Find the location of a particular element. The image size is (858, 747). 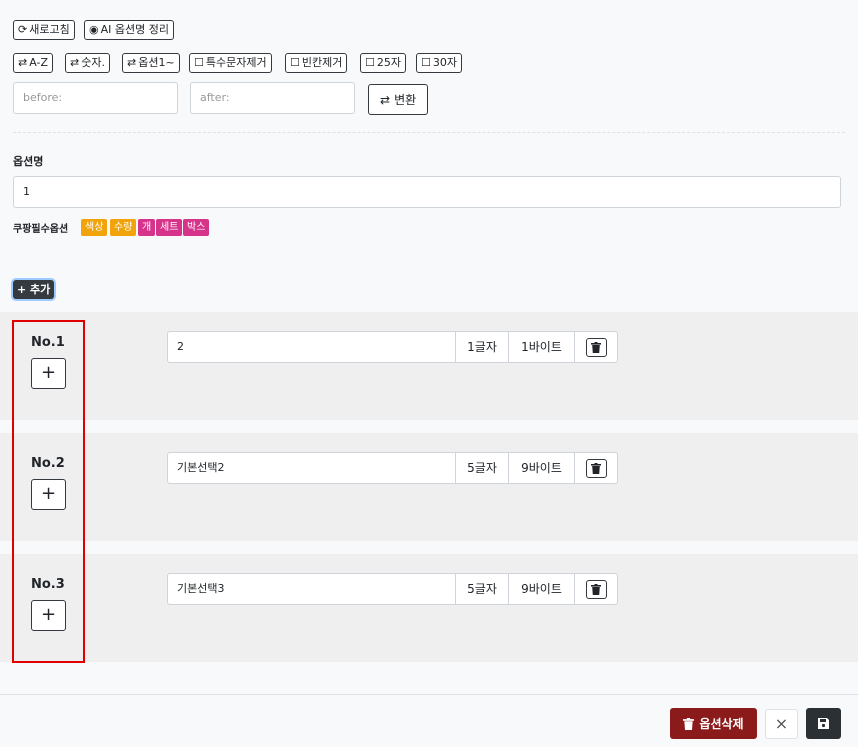

refresh-button: ⟳ 새로고침 is located at coordinates (44, 30).